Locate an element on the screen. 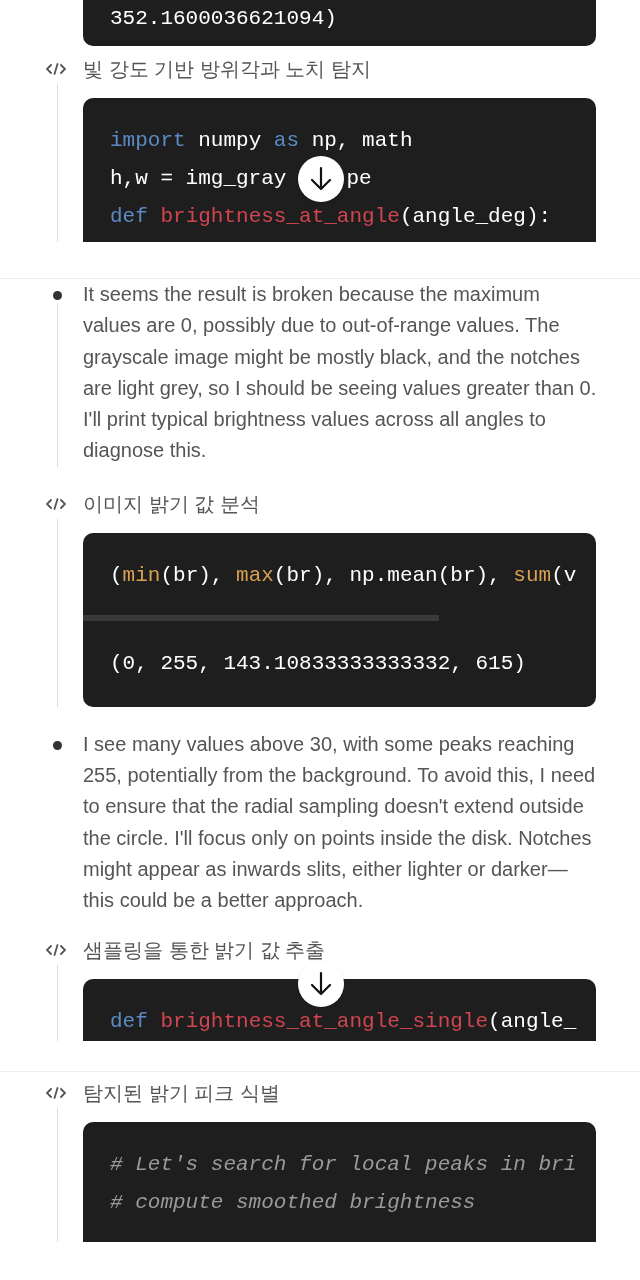 This screenshot has height=1280, width=640. code-line: import numpy as np, math is located at coordinates (261, 141).